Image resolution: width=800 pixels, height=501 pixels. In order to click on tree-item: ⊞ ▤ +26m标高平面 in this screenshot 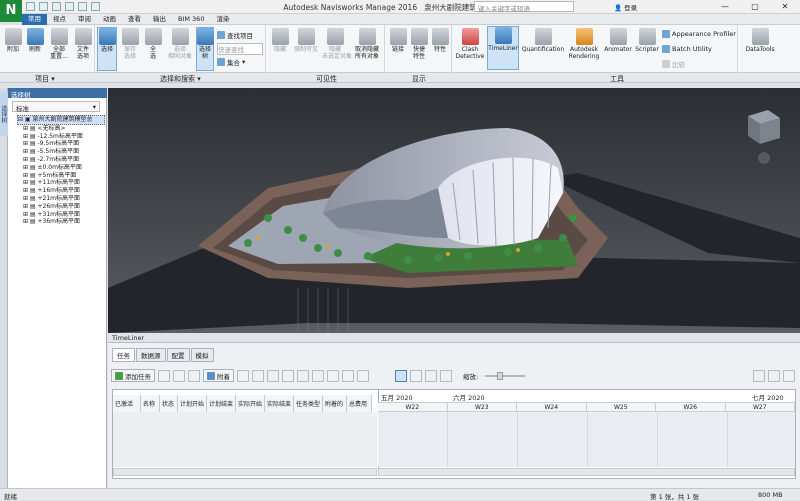, I will do `click(61, 207)`.